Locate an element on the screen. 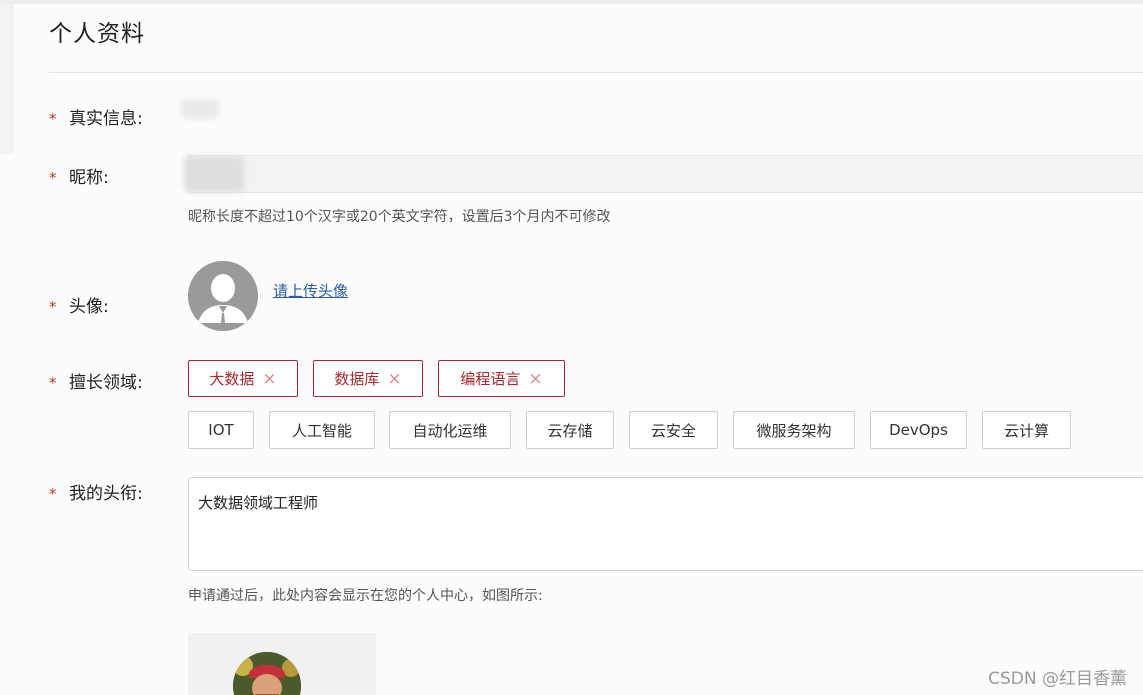 The width and height of the screenshot is (1143, 695). tag-option-cloud-computing: 云计算 is located at coordinates (1026, 430).